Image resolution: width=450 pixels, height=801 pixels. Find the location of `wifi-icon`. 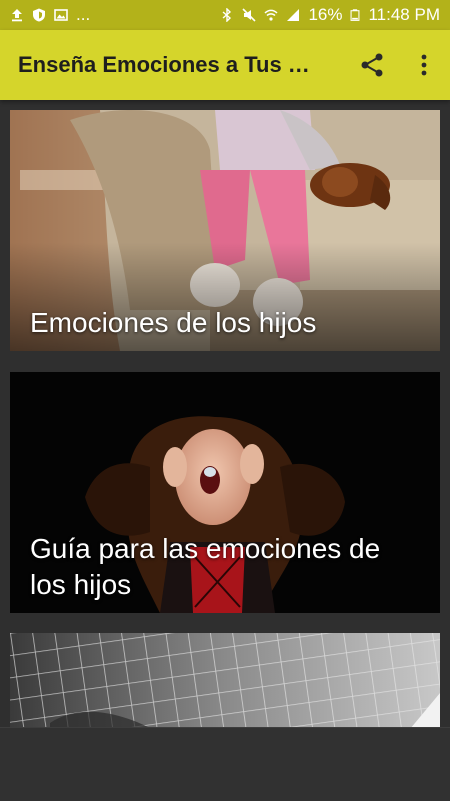

wifi-icon is located at coordinates (271, 15).